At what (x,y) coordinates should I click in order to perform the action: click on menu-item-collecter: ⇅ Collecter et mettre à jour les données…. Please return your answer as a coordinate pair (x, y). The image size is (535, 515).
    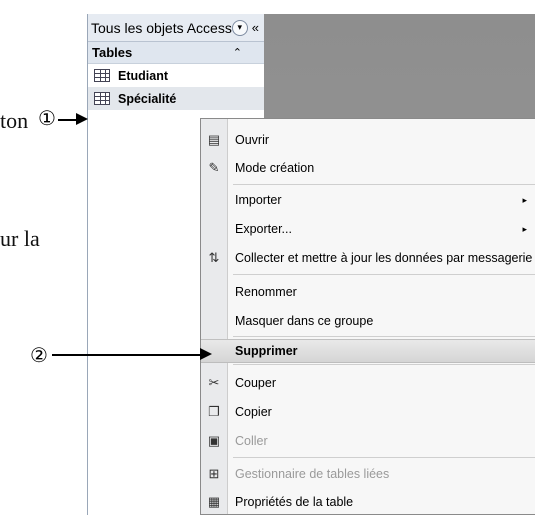
    Looking at the image, I should click on (368, 258).